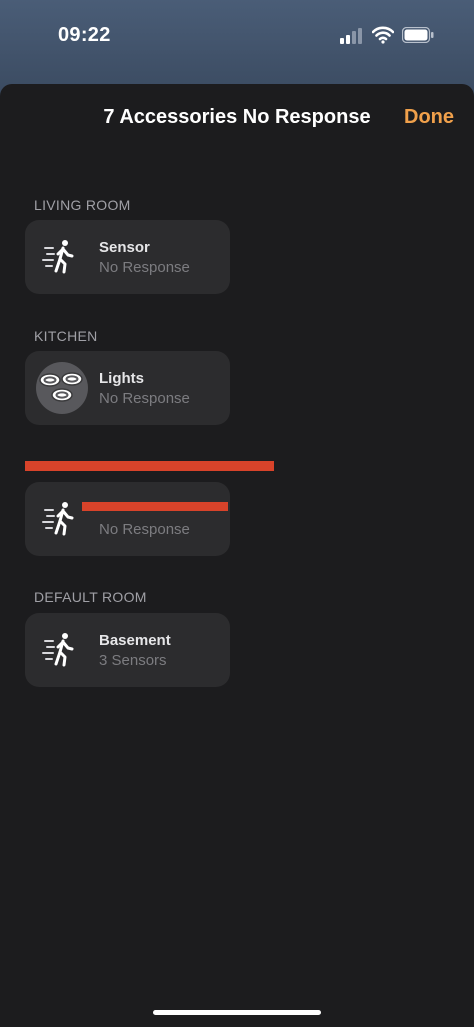 This screenshot has height=1027, width=474. What do you see at coordinates (237, 35) in the screenshot?
I see `status-bar: 09:22` at bounding box center [237, 35].